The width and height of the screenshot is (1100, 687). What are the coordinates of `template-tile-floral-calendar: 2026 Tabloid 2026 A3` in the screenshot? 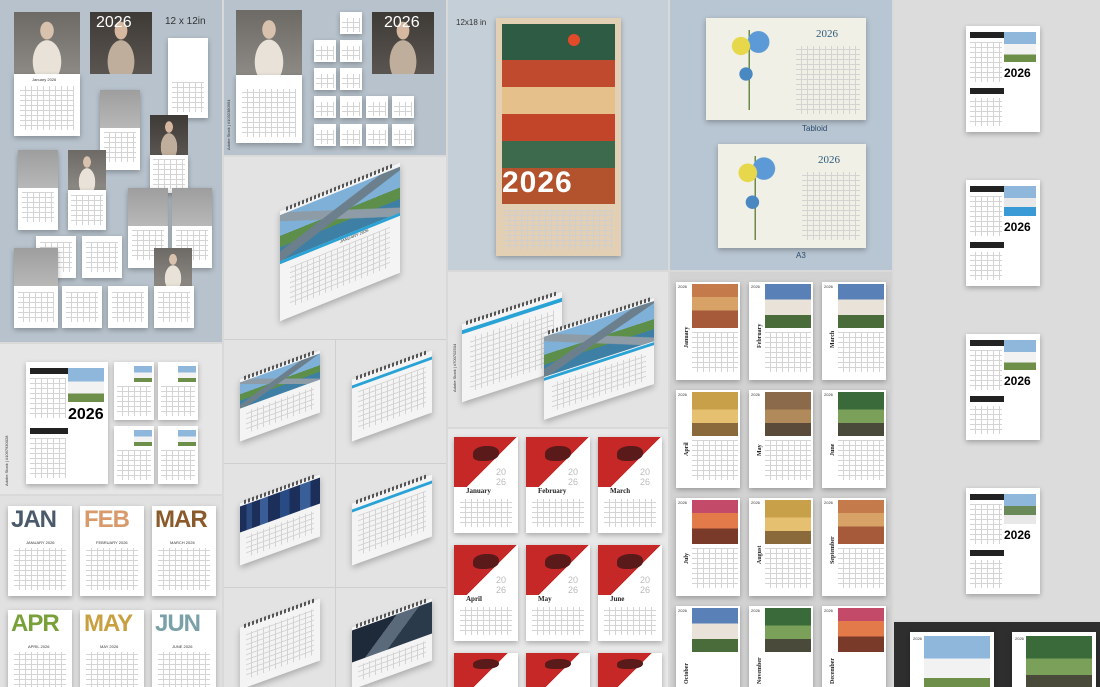 It's located at (781, 135).